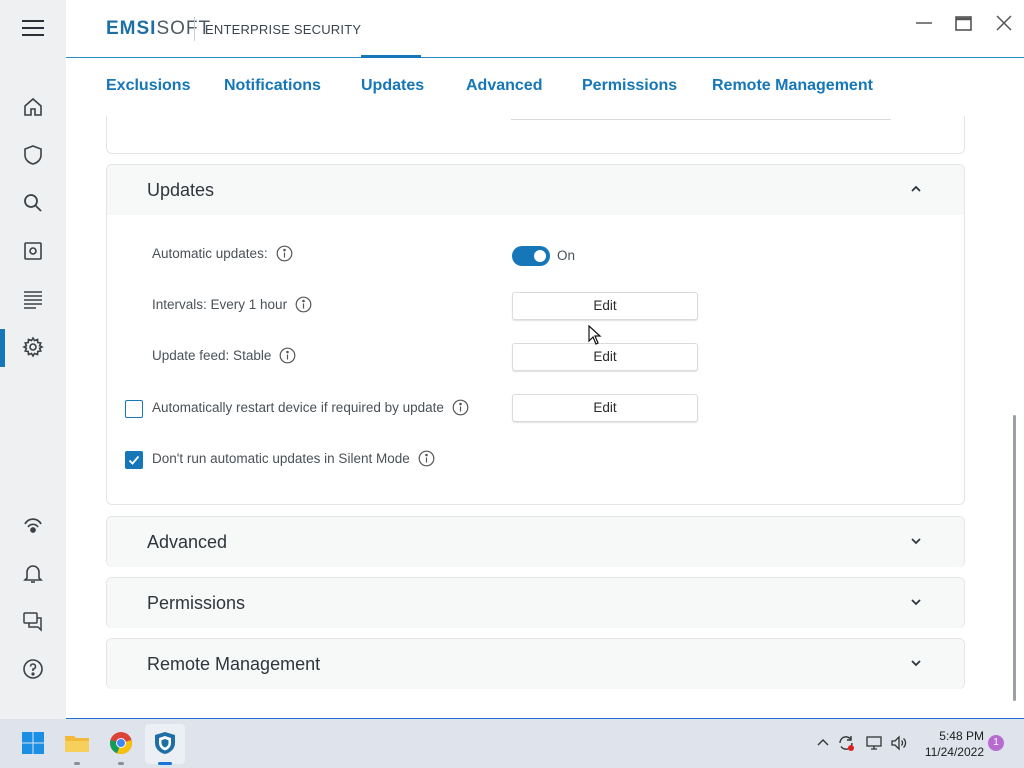  I want to click on product-name: ENTERPRISE SECURITY, so click(283, 29).